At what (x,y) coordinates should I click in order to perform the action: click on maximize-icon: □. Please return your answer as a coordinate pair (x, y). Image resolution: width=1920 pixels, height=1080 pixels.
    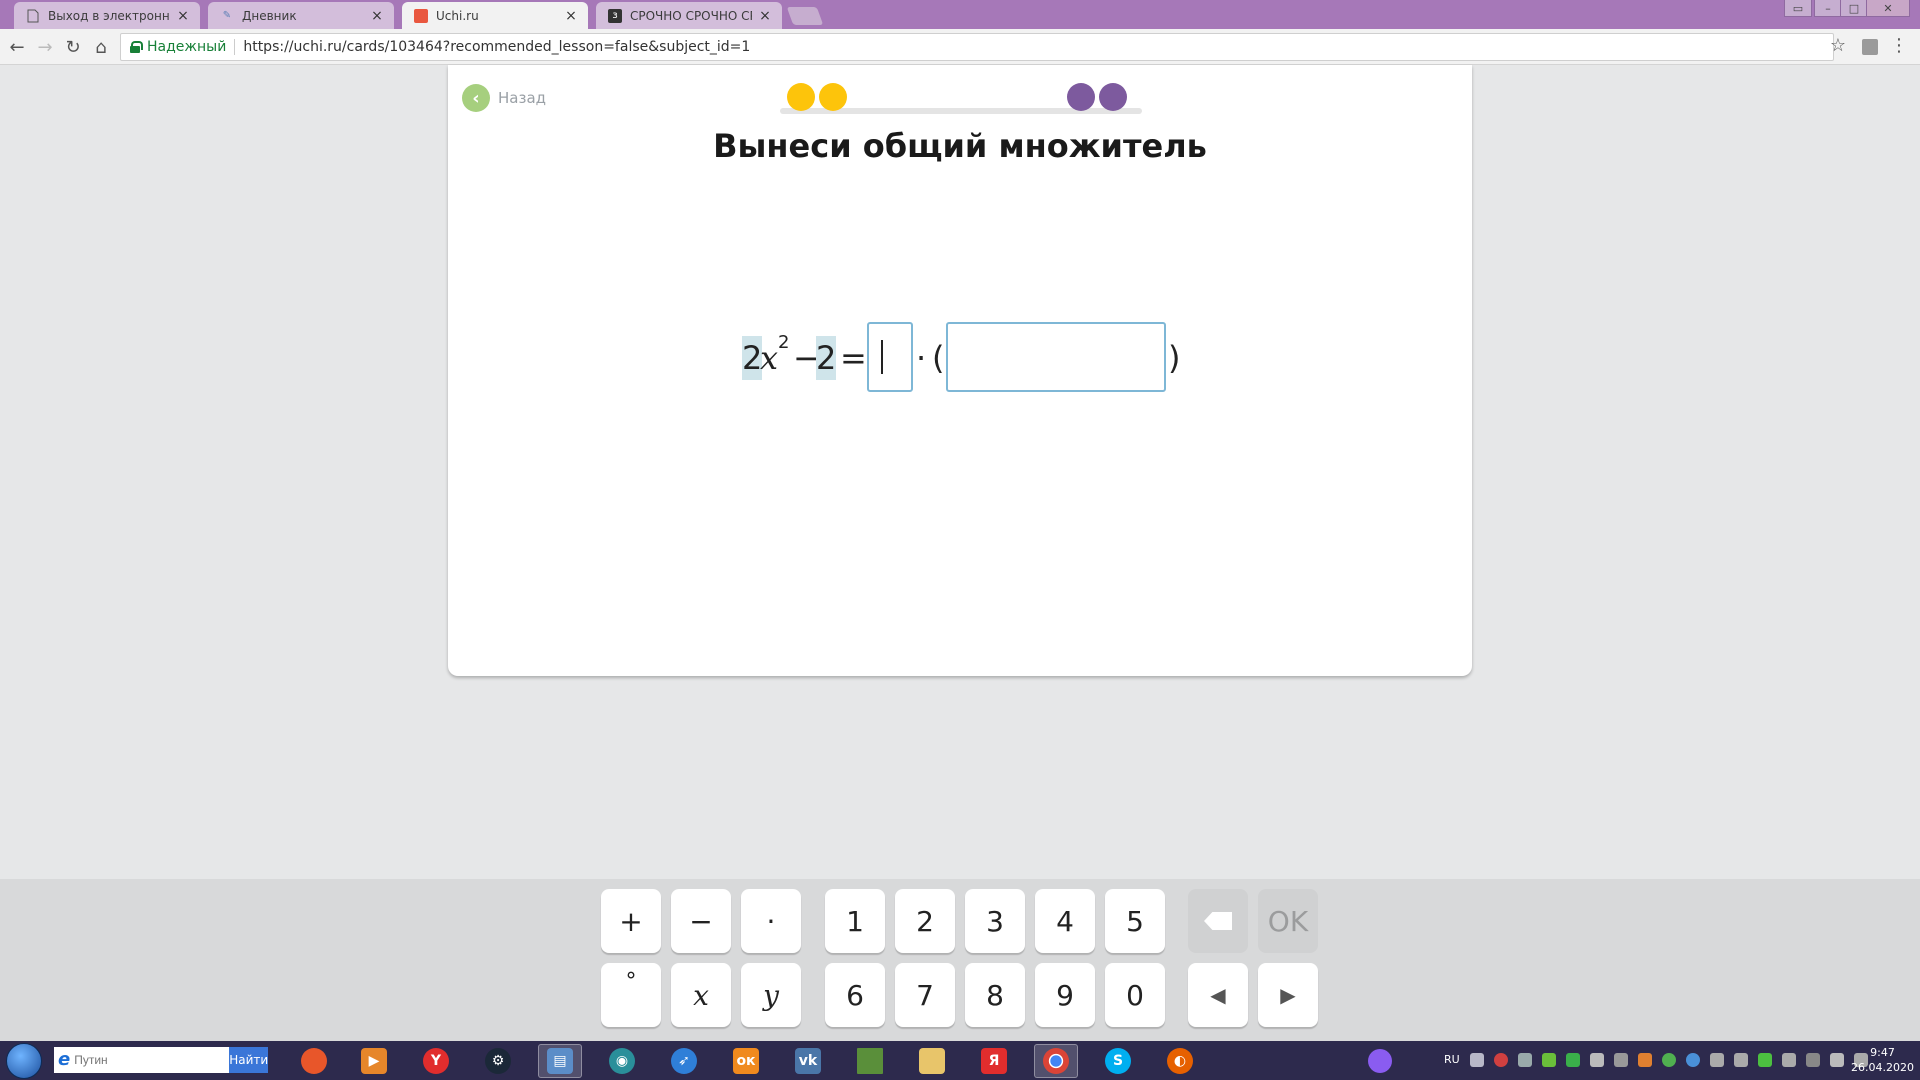
    Looking at the image, I should click on (1854, 8).